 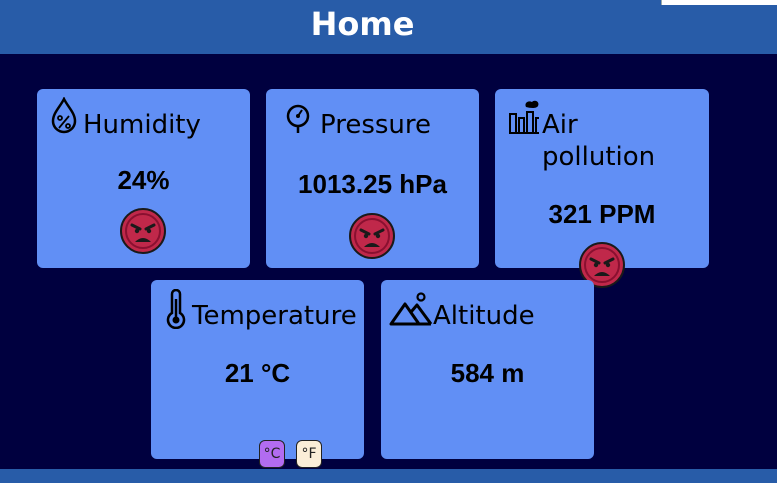 What do you see at coordinates (599, 157) in the screenshot?
I see `air-pollution-label-line2: pollution` at bounding box center [599, 157].